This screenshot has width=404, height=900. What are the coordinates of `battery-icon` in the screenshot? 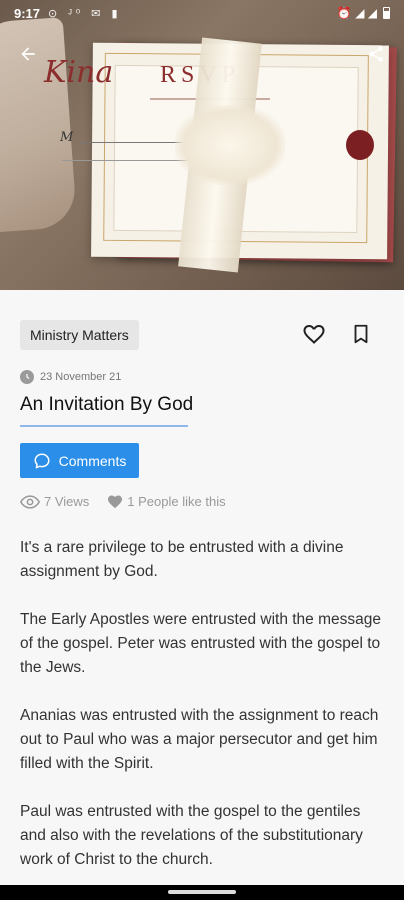 It's located at (386, 13).